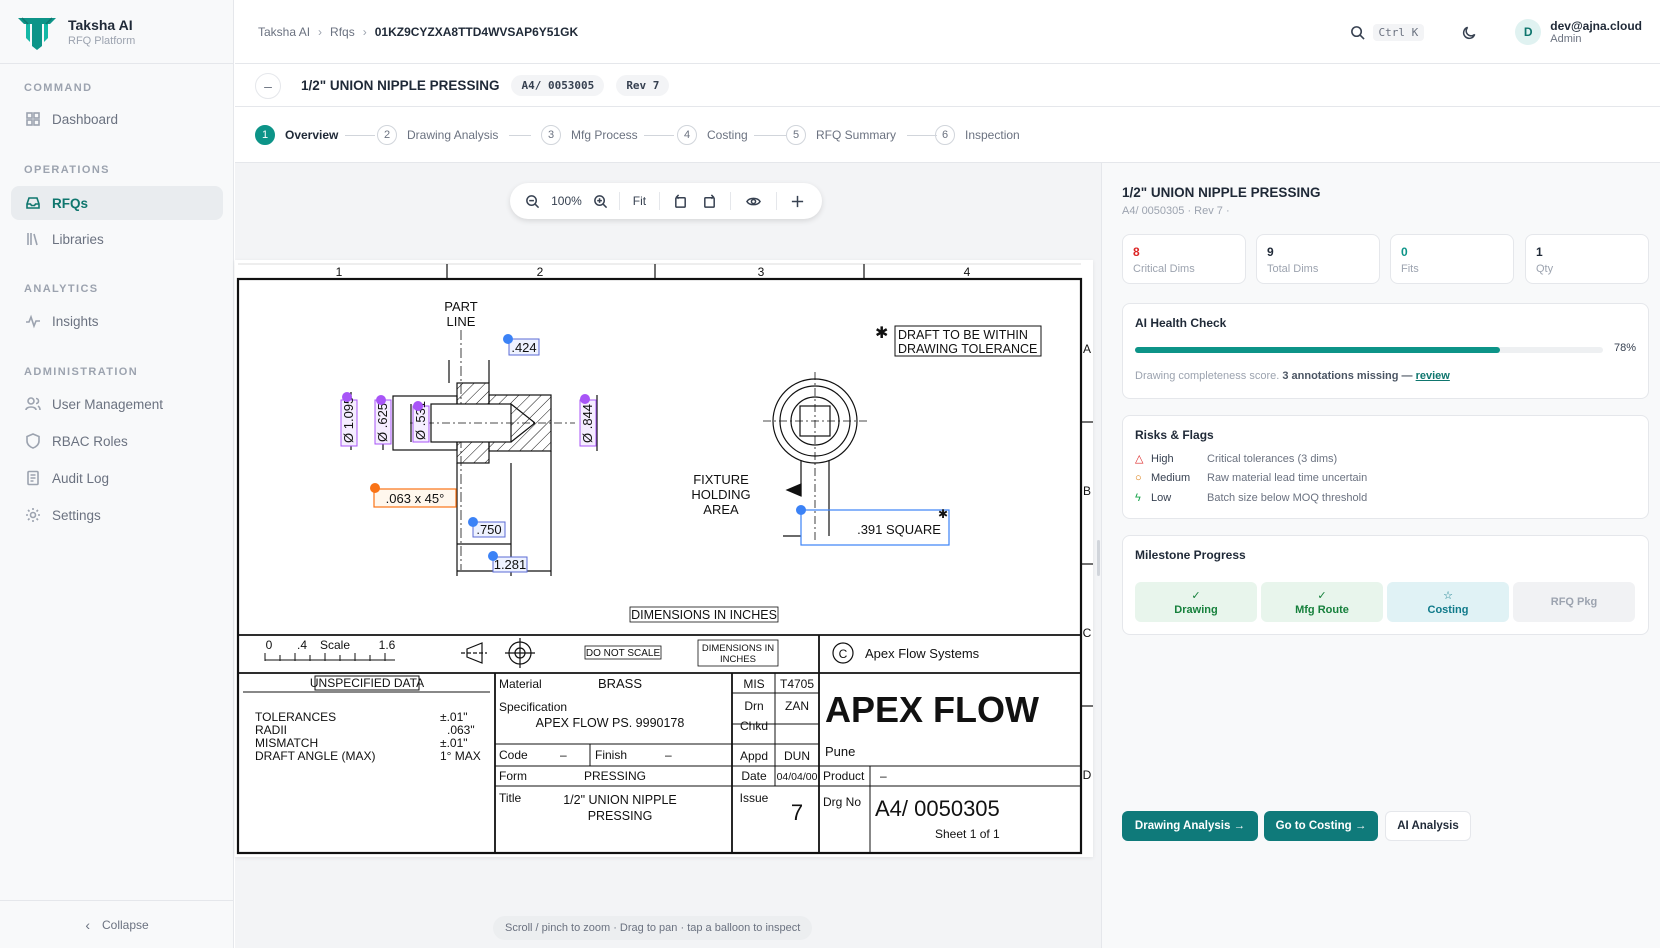  What do you see at coordinates (551, 135) in the screenshot?
I see `step-number: 3` at bounding box center [551, 135].